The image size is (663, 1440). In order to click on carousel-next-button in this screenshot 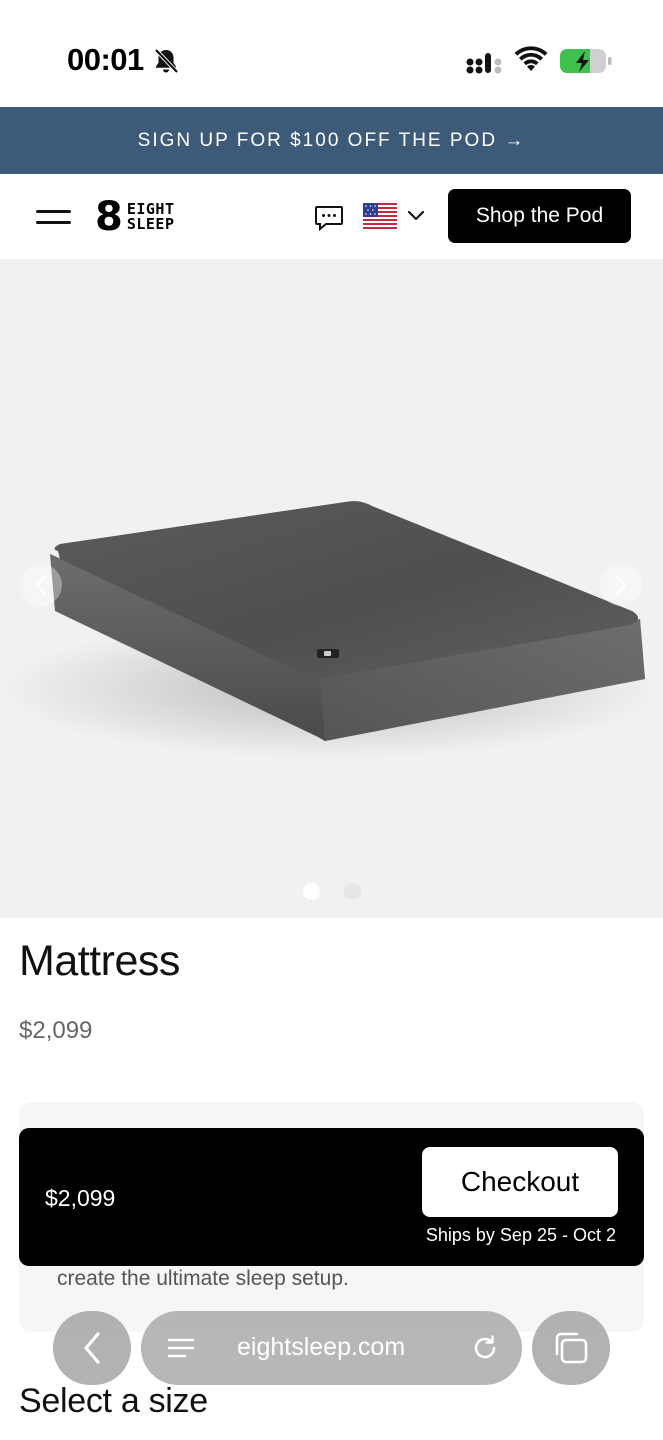, I will do `click(621, 585)`.